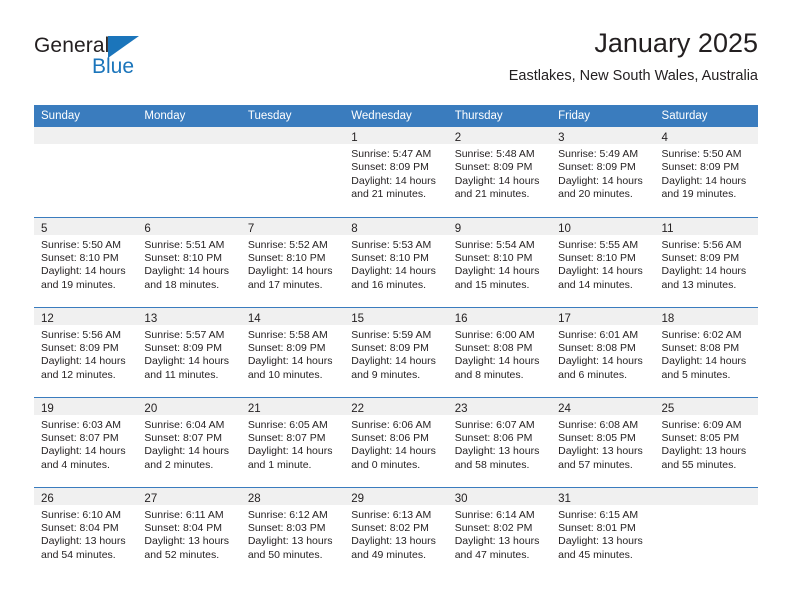 The height and width of the screenshot is (612, 792). Describe the element at coordinates (179, 464) in the screenshot. I see `daylight-line-cont: and 2 minutes.` at that location.